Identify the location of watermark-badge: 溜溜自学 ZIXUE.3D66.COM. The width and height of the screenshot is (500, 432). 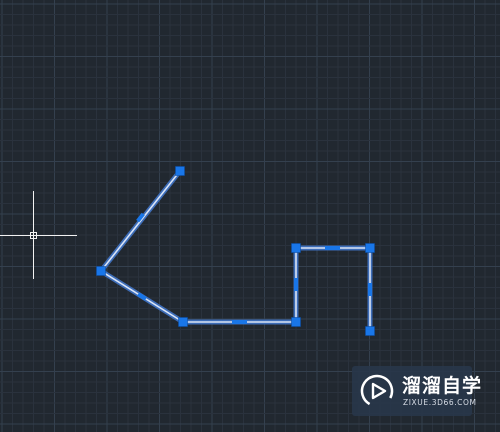
(416, 391).